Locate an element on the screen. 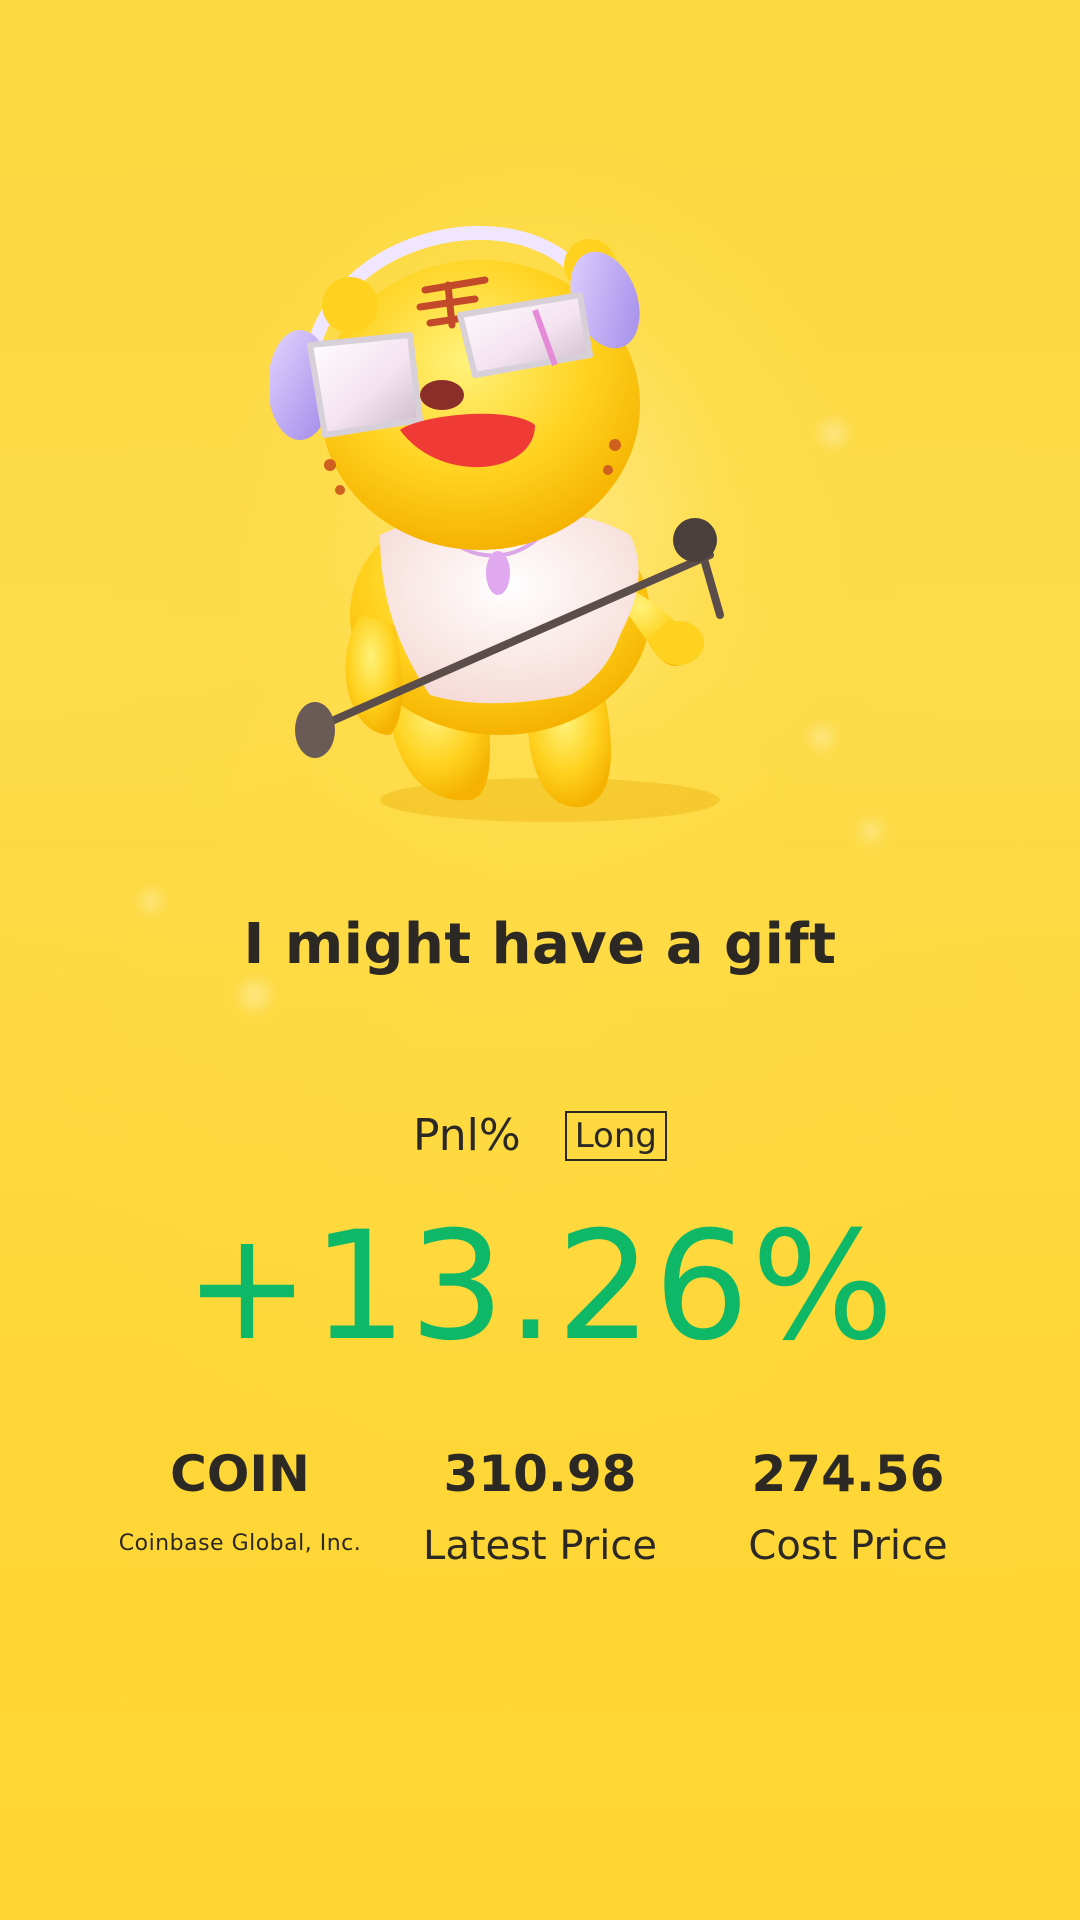 The image size is (1080, 1920). cost-price-label: Cost Price is located at coordinates (848, 1546).